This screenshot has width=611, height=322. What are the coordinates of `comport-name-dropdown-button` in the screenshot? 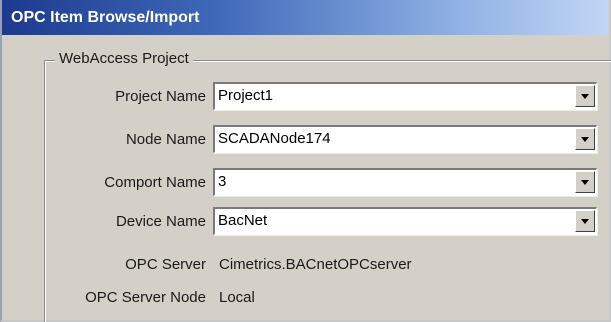 It's located at (585, 182).